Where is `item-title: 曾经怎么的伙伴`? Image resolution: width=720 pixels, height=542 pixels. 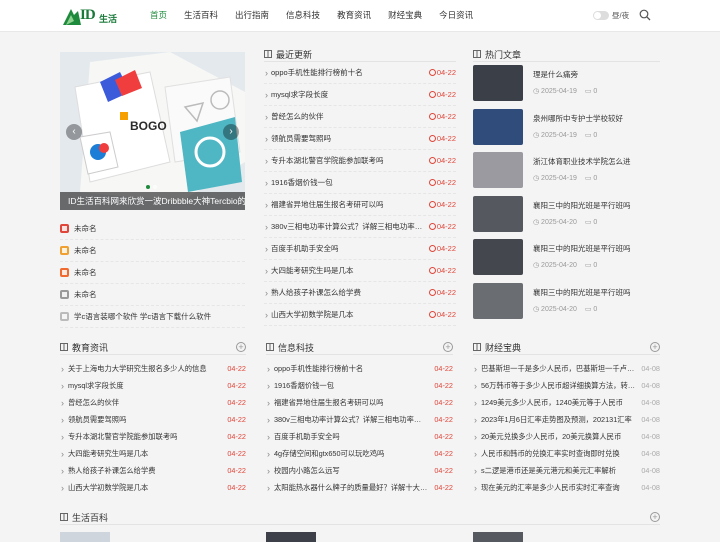
item-title: 曾经怎么的伙伴 is located at coordinates (94, 402).